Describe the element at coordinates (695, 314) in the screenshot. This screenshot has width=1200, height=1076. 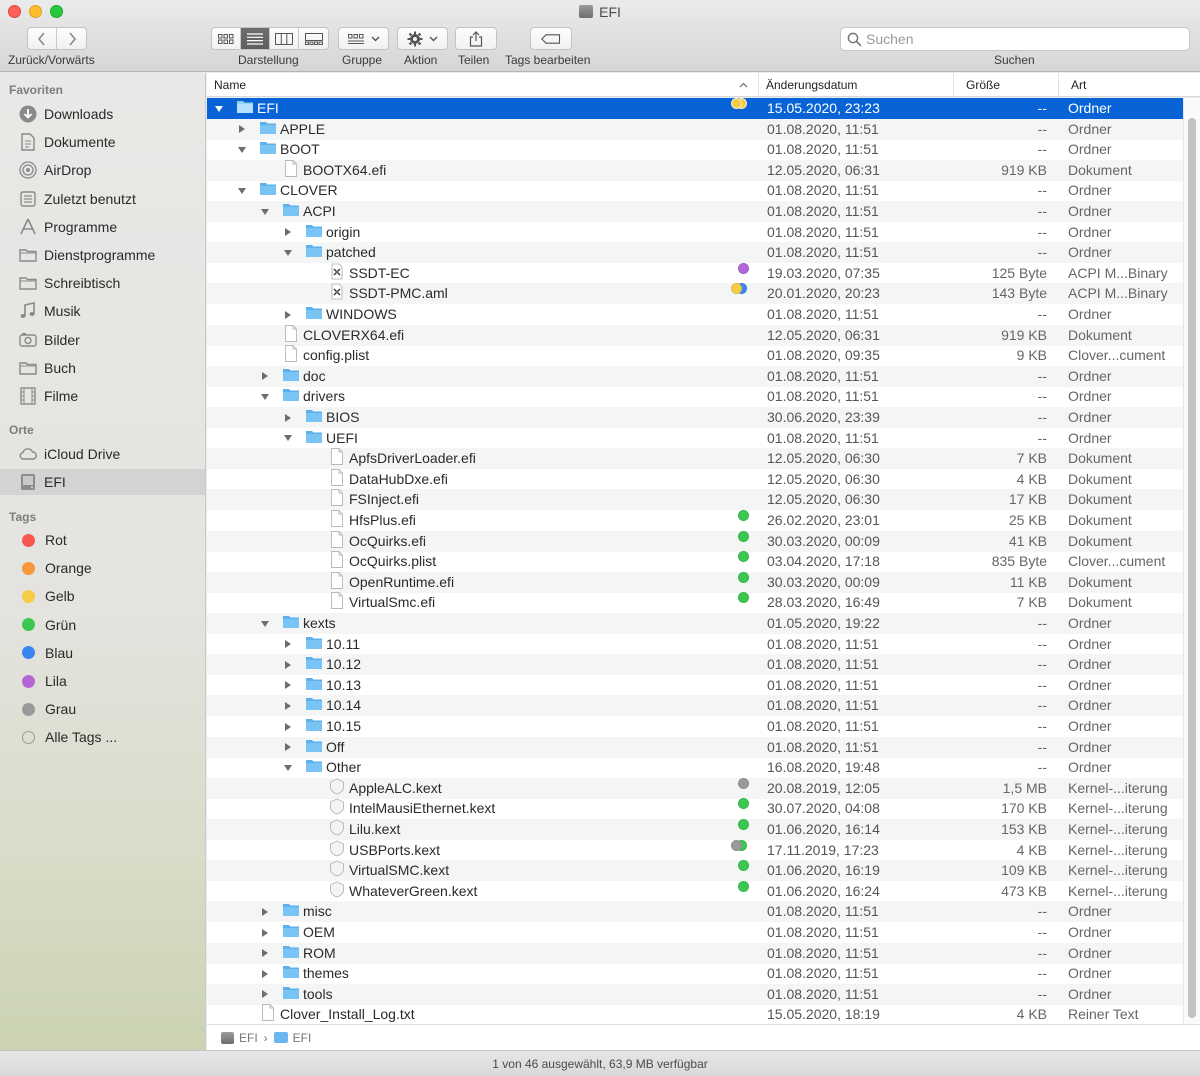
I see `file-row: WINDOWS 01.08.2020, 11:51 -- Ordner` at that location.